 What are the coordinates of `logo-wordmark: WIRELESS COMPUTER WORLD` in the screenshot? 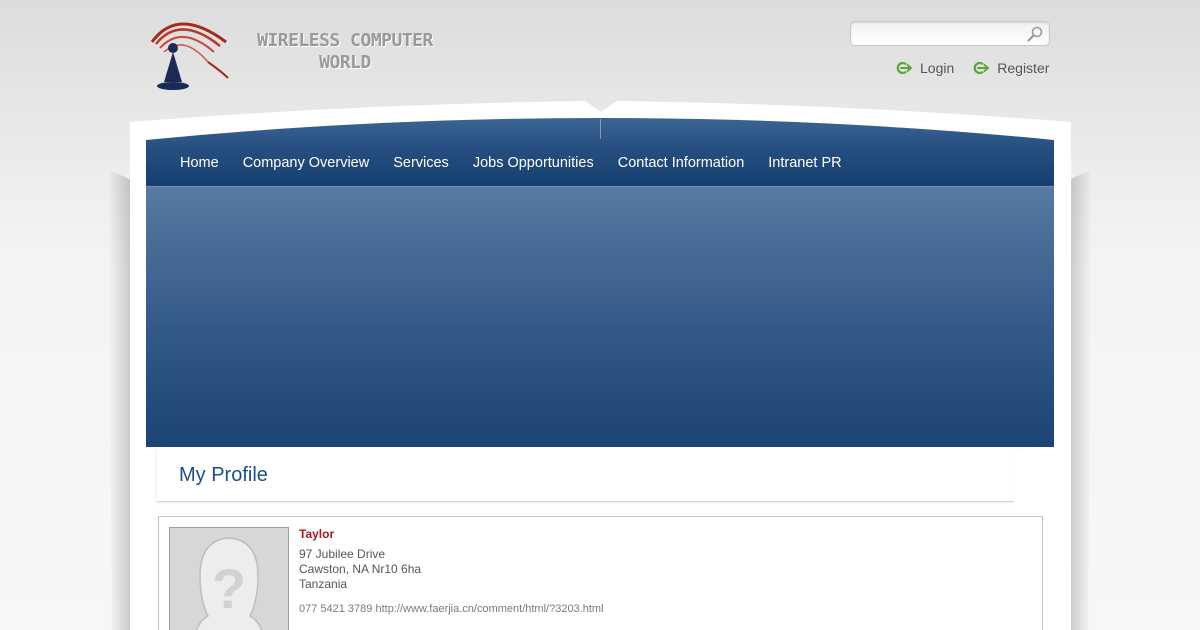 It's located at (345, 51).